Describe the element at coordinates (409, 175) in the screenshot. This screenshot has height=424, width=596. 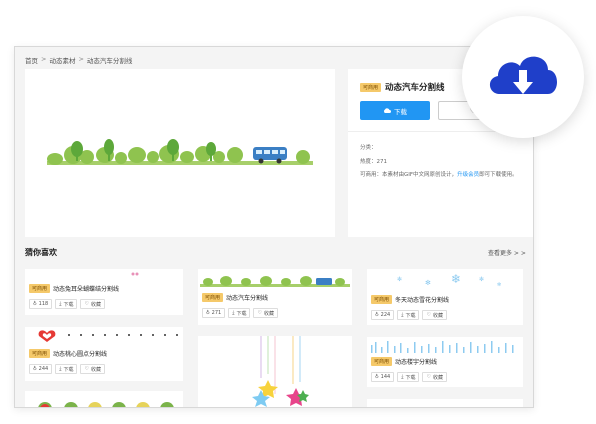
I see `license-prefix: 可商用：本素材由GIF中文网原创设计，` at that location.